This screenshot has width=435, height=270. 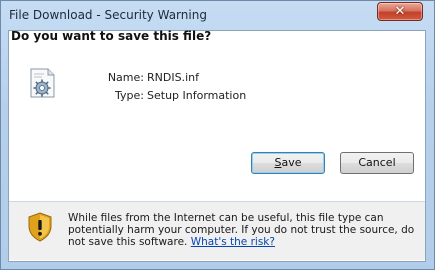 I want to click on close-icon: ✕, so click(x=400, y=11).